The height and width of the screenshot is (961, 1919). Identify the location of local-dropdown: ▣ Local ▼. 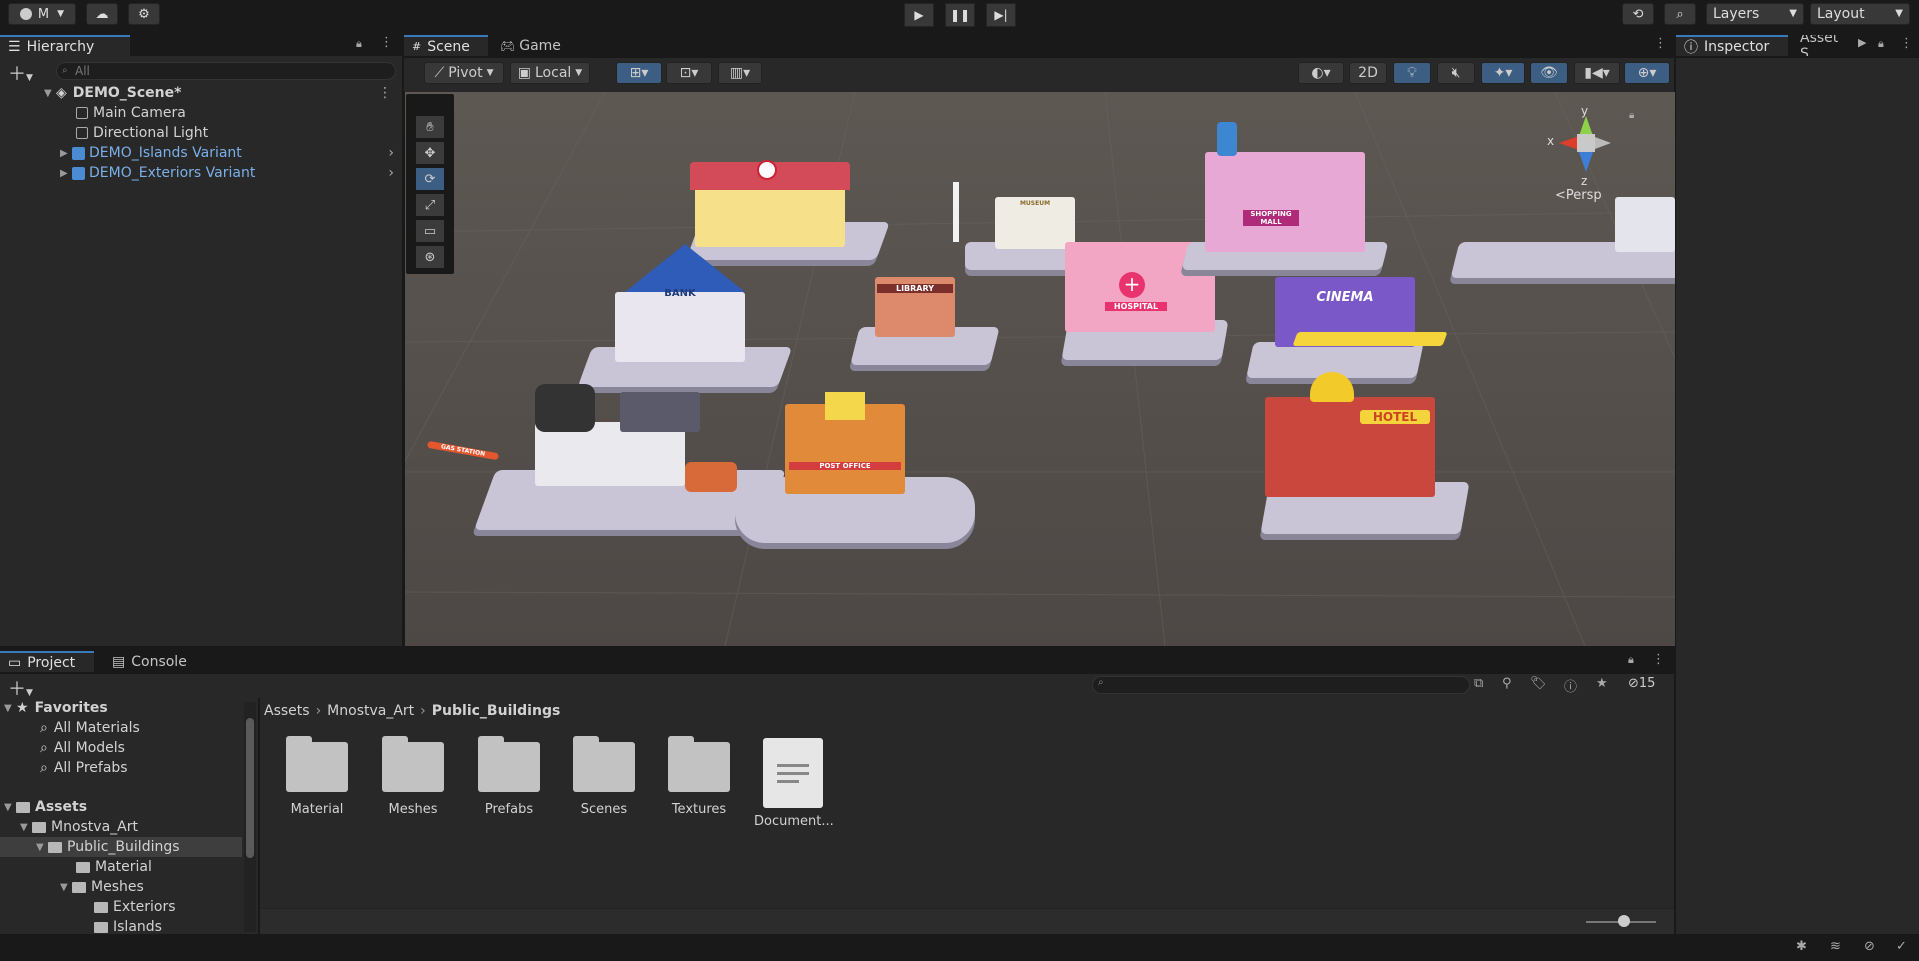
(550, 73).